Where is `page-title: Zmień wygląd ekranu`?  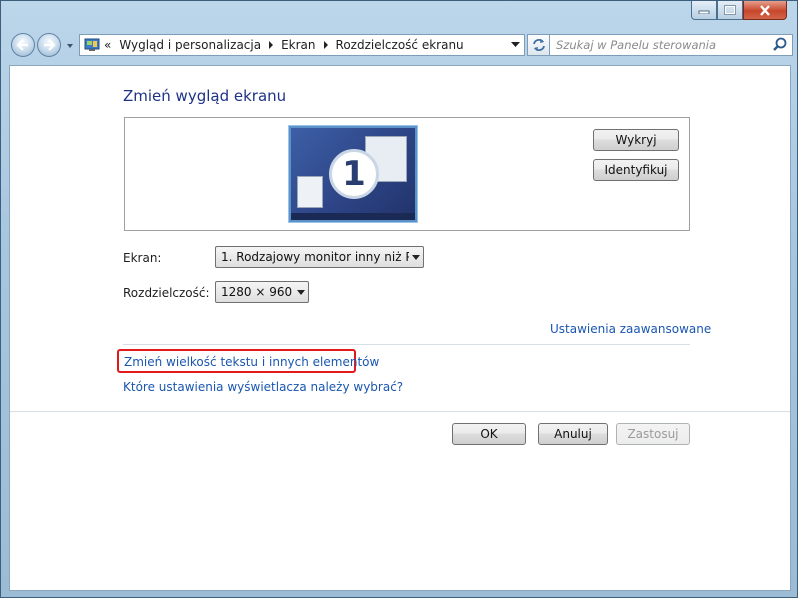 page-title: Zmień wygląd ekranu is located at coordinates (205, 96).